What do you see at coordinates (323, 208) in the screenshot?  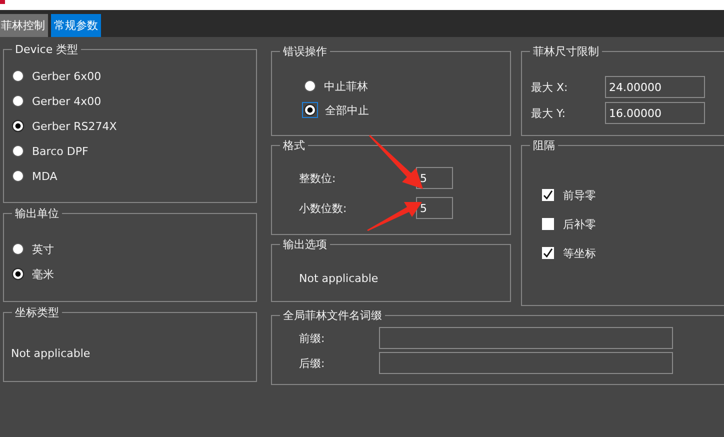 I see `field-label: 小数位数:` at bounding box center [323, 208].